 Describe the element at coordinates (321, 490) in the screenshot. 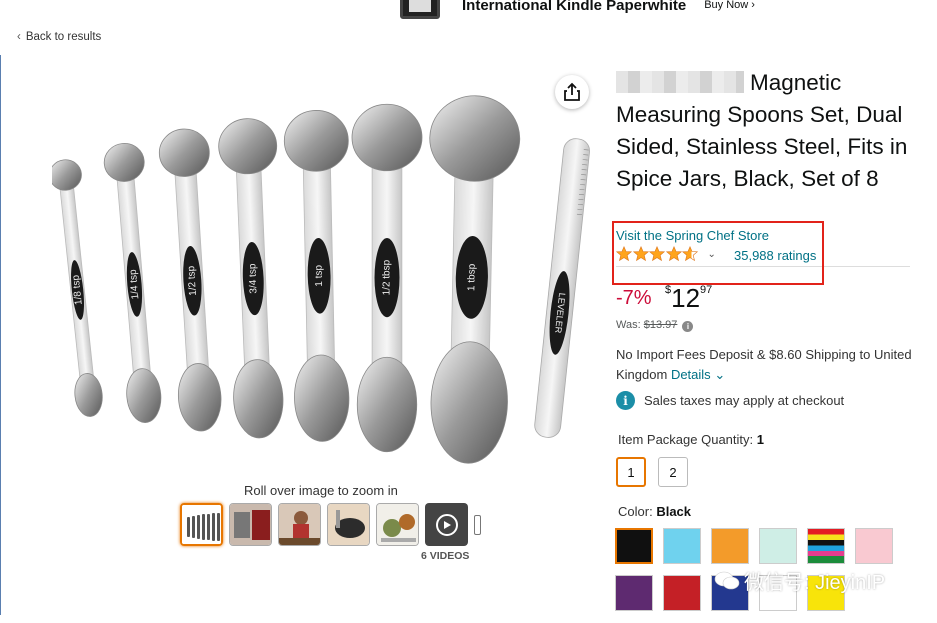

I see `zoom-hint: Roll over image to zoom in` at that location.